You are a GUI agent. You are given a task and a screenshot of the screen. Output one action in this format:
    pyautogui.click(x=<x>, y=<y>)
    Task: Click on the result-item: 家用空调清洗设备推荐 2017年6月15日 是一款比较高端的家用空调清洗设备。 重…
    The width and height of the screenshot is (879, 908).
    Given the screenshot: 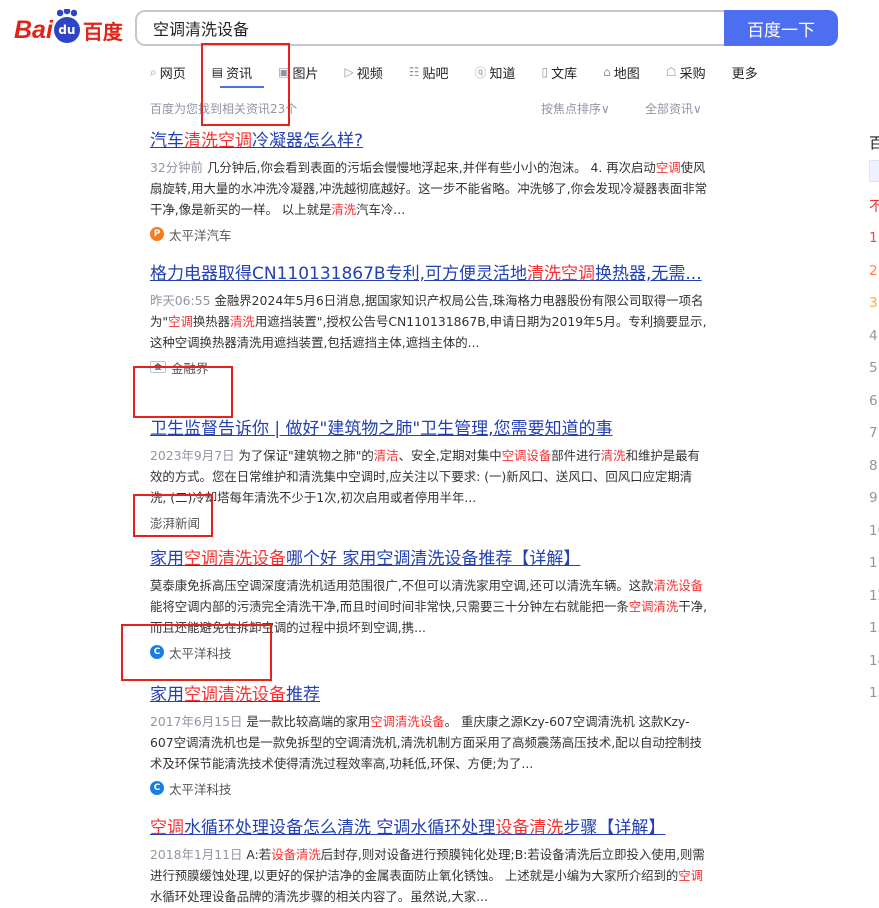 What is the action you would take?
    pyautogui.click(x=430, y=740)
    